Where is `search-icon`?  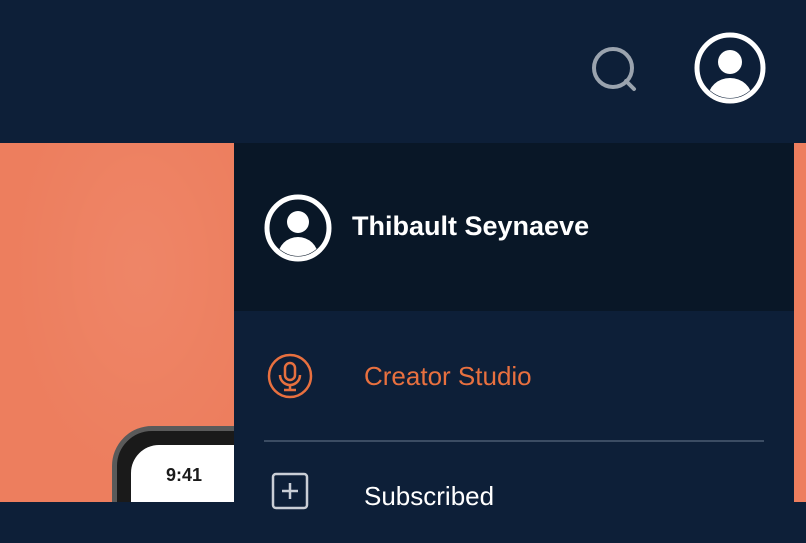
search-icon is located at coordinates (614, 69).